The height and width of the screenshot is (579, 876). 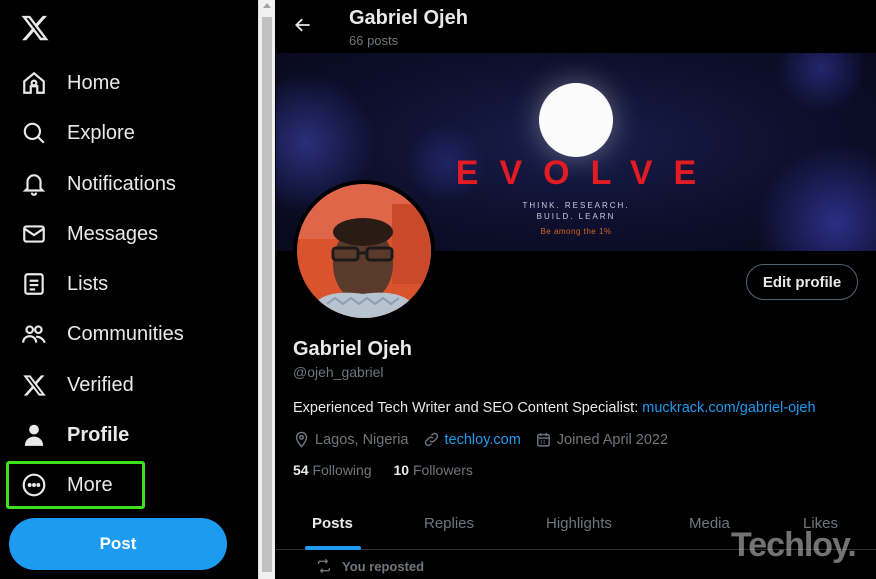 I want to click on following-link: 54 Following, so click(x=332, y=470).